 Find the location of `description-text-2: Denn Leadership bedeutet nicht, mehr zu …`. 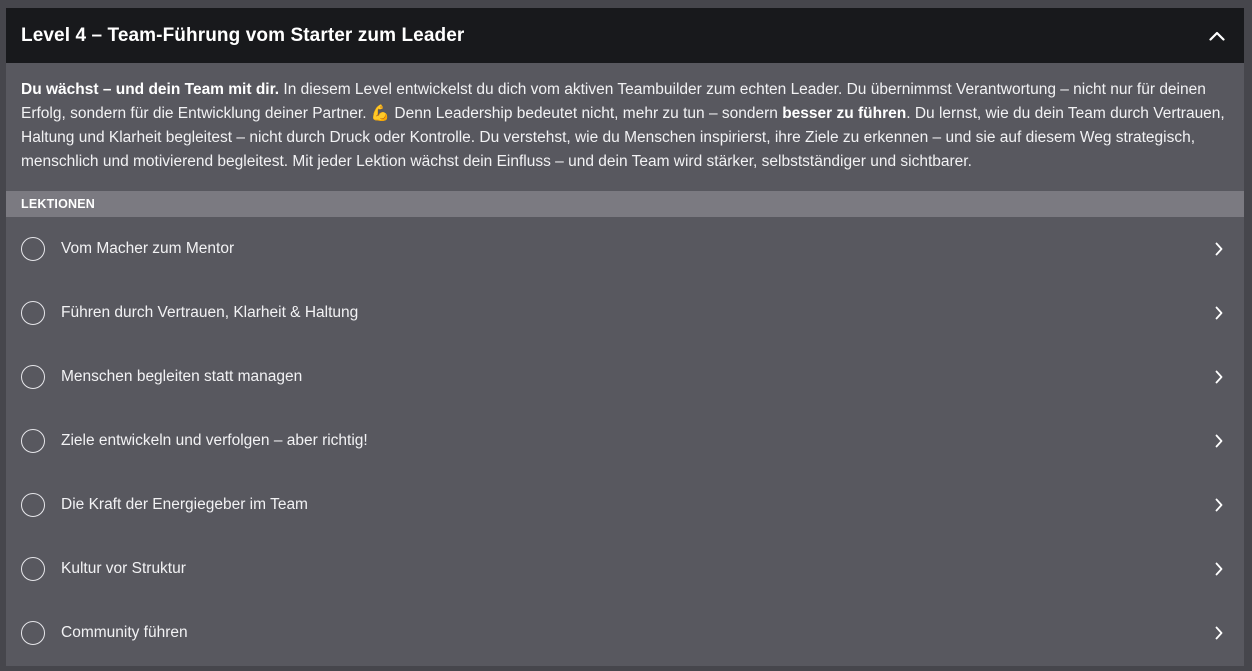

description-text-2: Denn Leadership bedeutet nicht, mehr zu … is located at coordinates (586, 113).